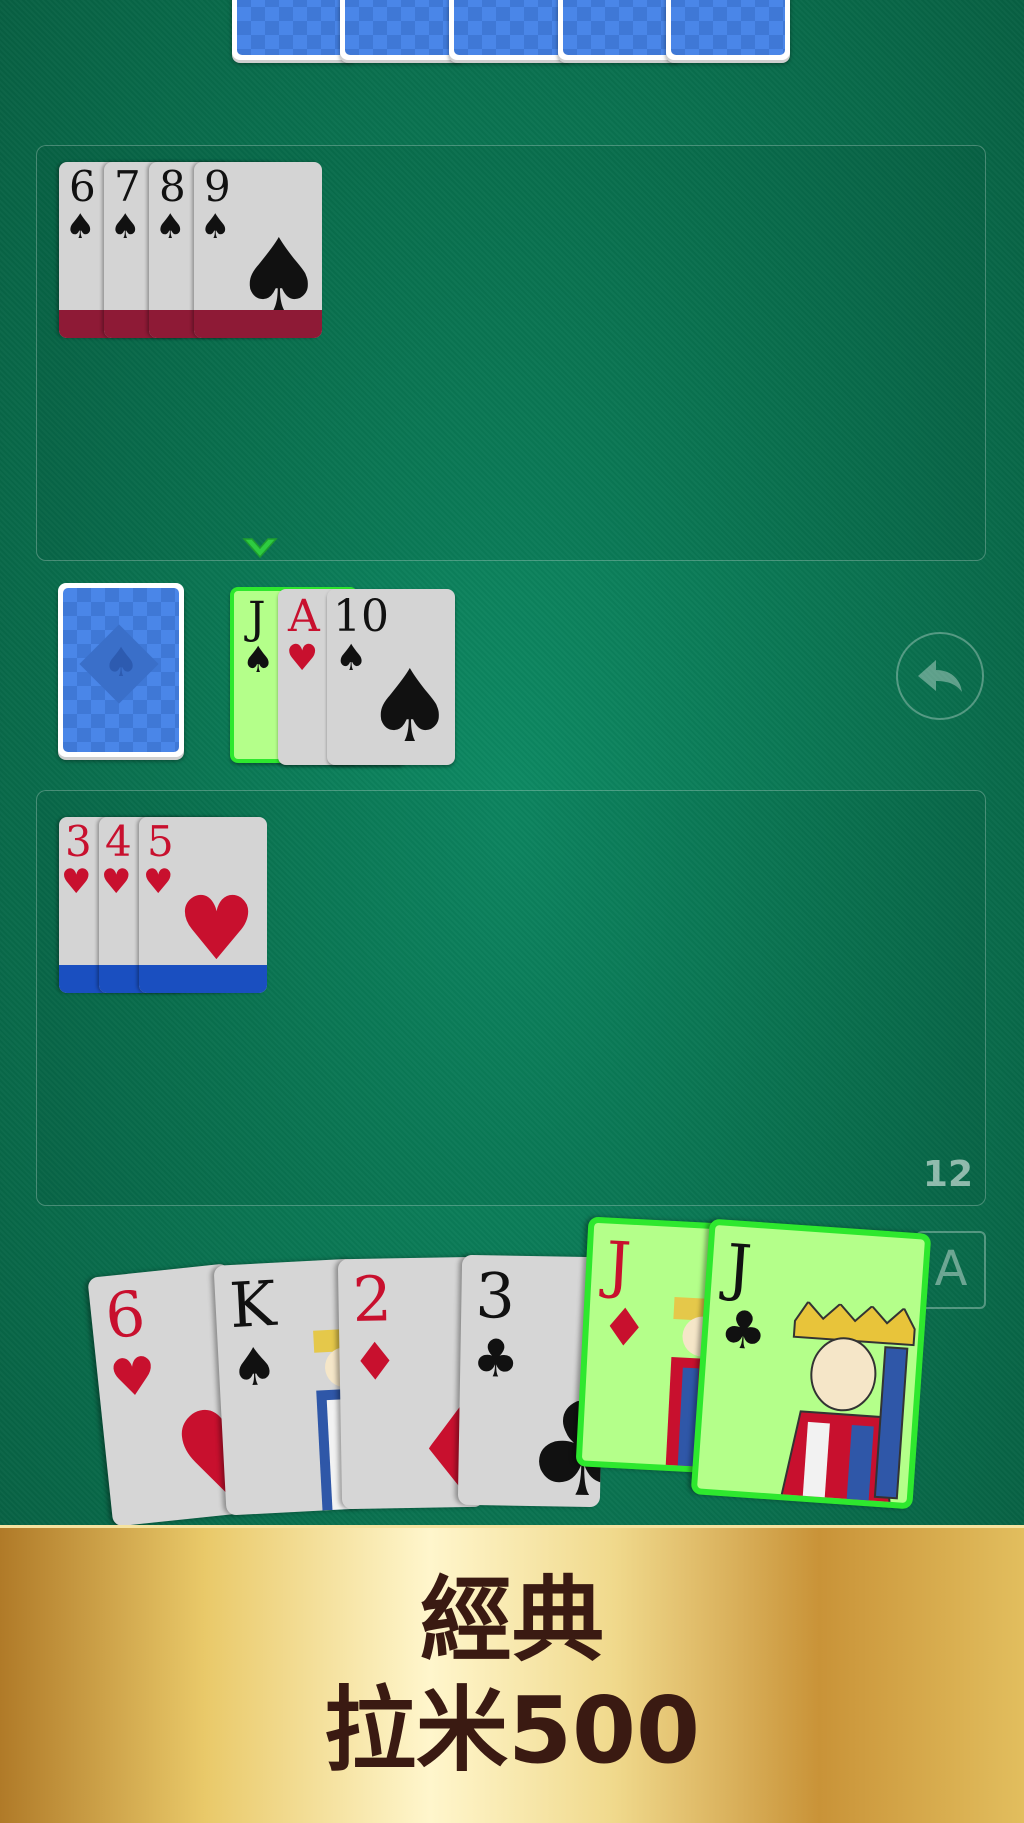  I want to click on discard-card: 10 ♠ ♠, so click(391, 677).